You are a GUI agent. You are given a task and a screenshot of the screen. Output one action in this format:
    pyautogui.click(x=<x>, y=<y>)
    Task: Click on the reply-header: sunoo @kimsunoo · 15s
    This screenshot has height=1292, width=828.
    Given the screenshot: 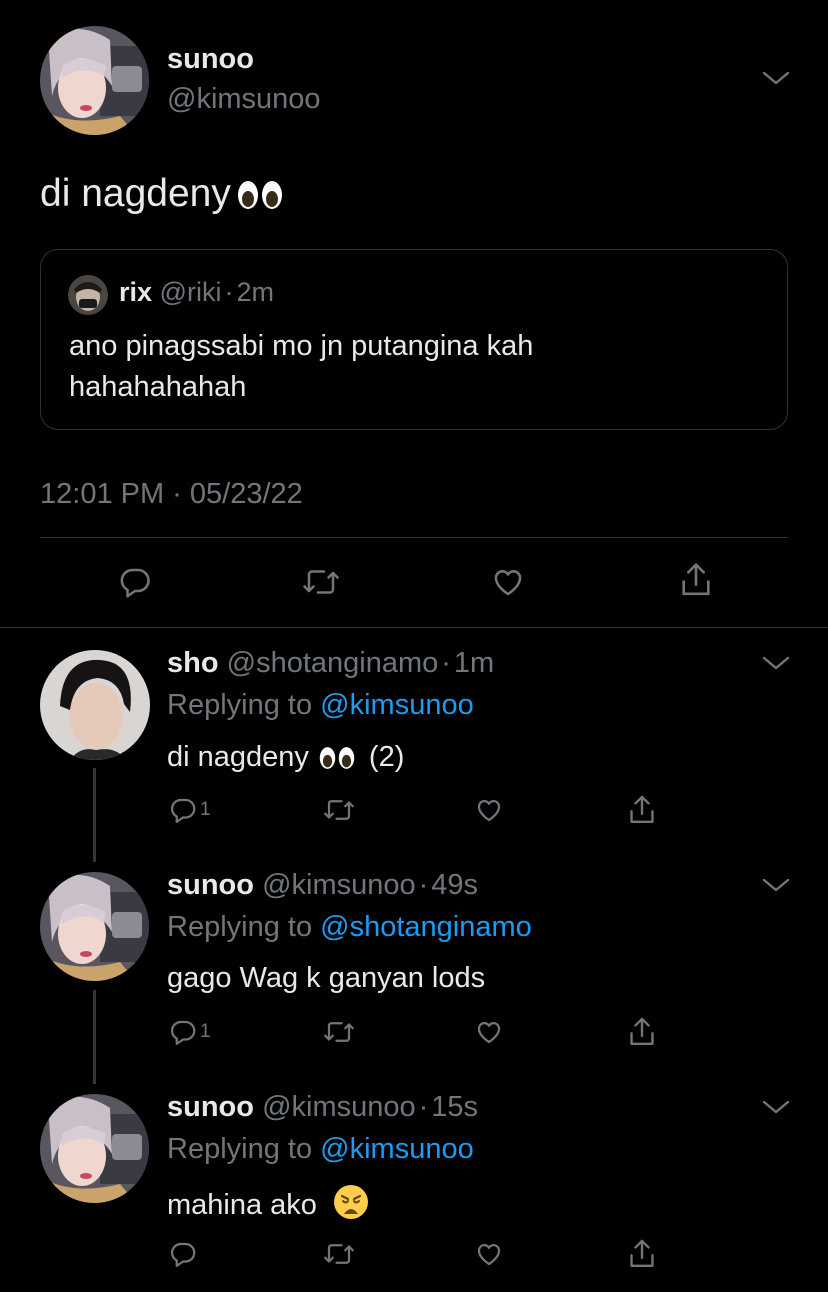 What is the action you would take?
    pyautogui.click(x=323, y=1107)
    